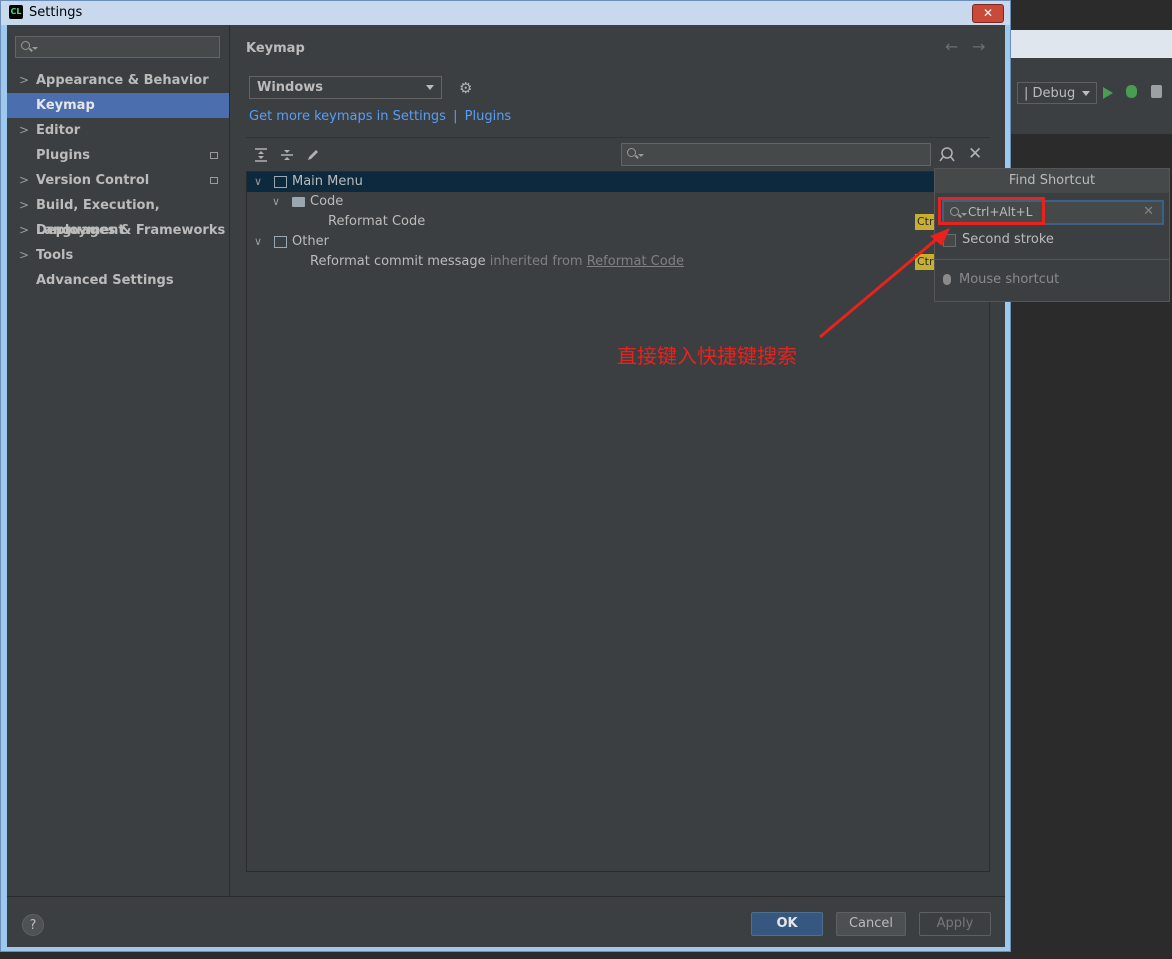 This screenshot has height=959, width=1172. I want to click on annotation-text: 直接键入快捷键搜索, so click(707, 356).